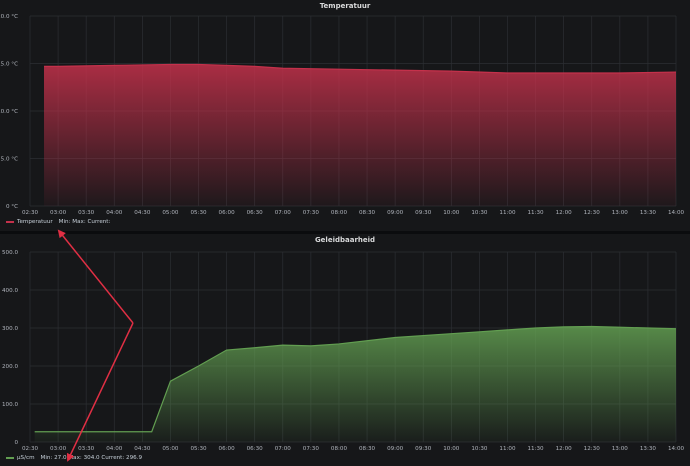 The image size is (690, 466). Describe the element at coordinates (91, 458) in the screenshot. I see `legend-stats-conductivity: Min: 27.0 Max: 304.0 Current: 296.9` at that location.